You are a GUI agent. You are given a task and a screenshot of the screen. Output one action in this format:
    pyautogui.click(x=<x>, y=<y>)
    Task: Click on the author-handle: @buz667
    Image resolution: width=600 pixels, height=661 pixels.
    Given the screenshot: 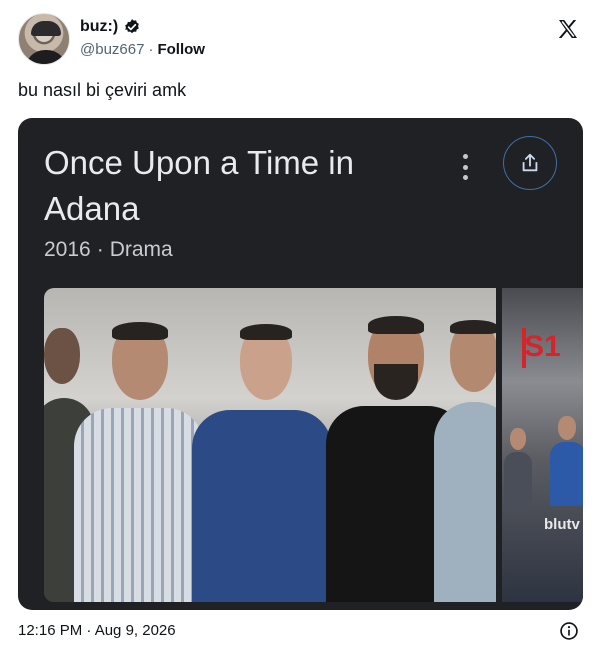 What is the action you would take?
    pyautogui.click(x=112, y=49)
    